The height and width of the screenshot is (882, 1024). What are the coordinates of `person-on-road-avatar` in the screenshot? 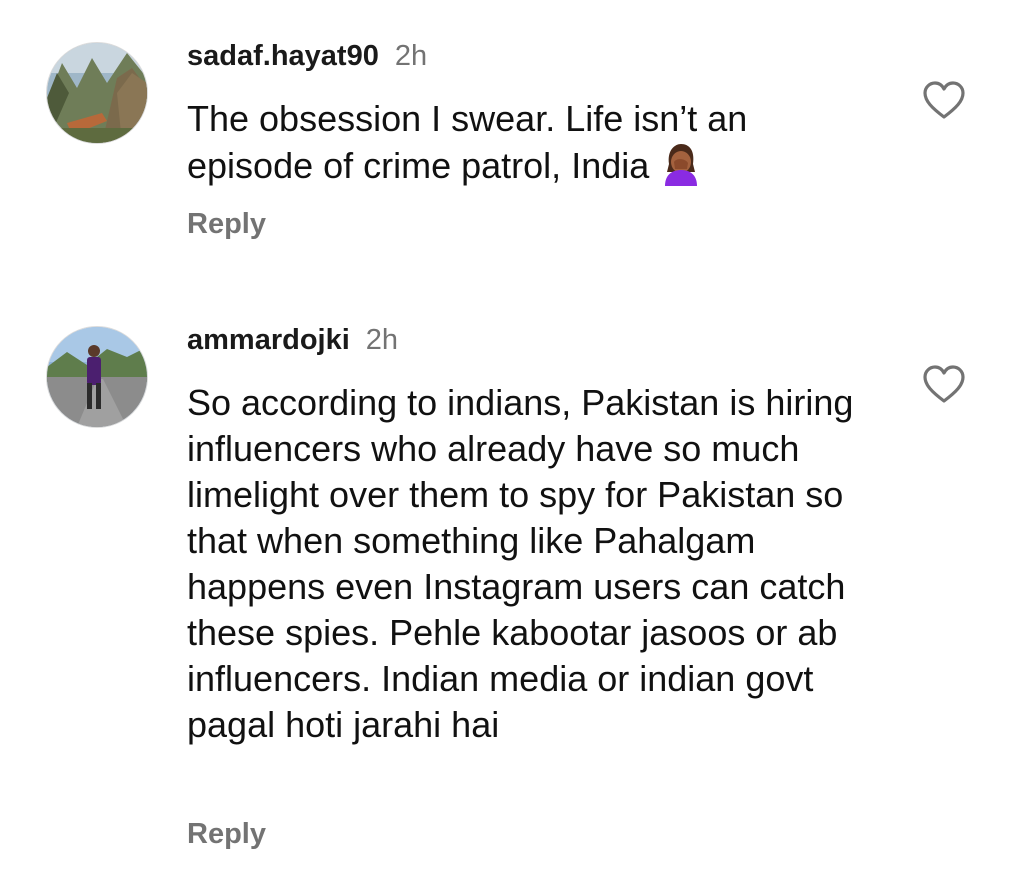 It's located at (97, 377).